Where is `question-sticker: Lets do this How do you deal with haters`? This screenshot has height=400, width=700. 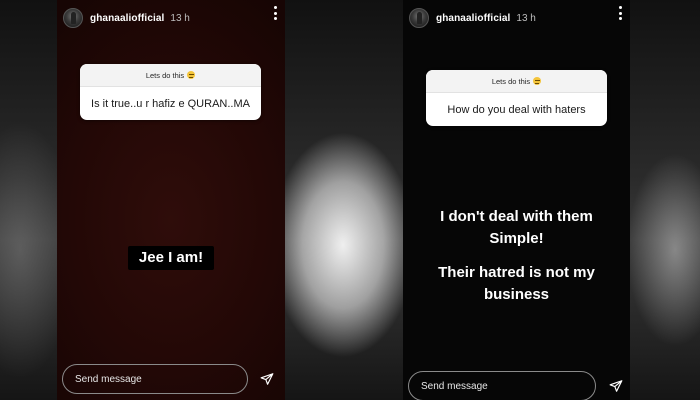
question-sticker: Lets do this How do you deal with haters is located at coordinates (516, 98).